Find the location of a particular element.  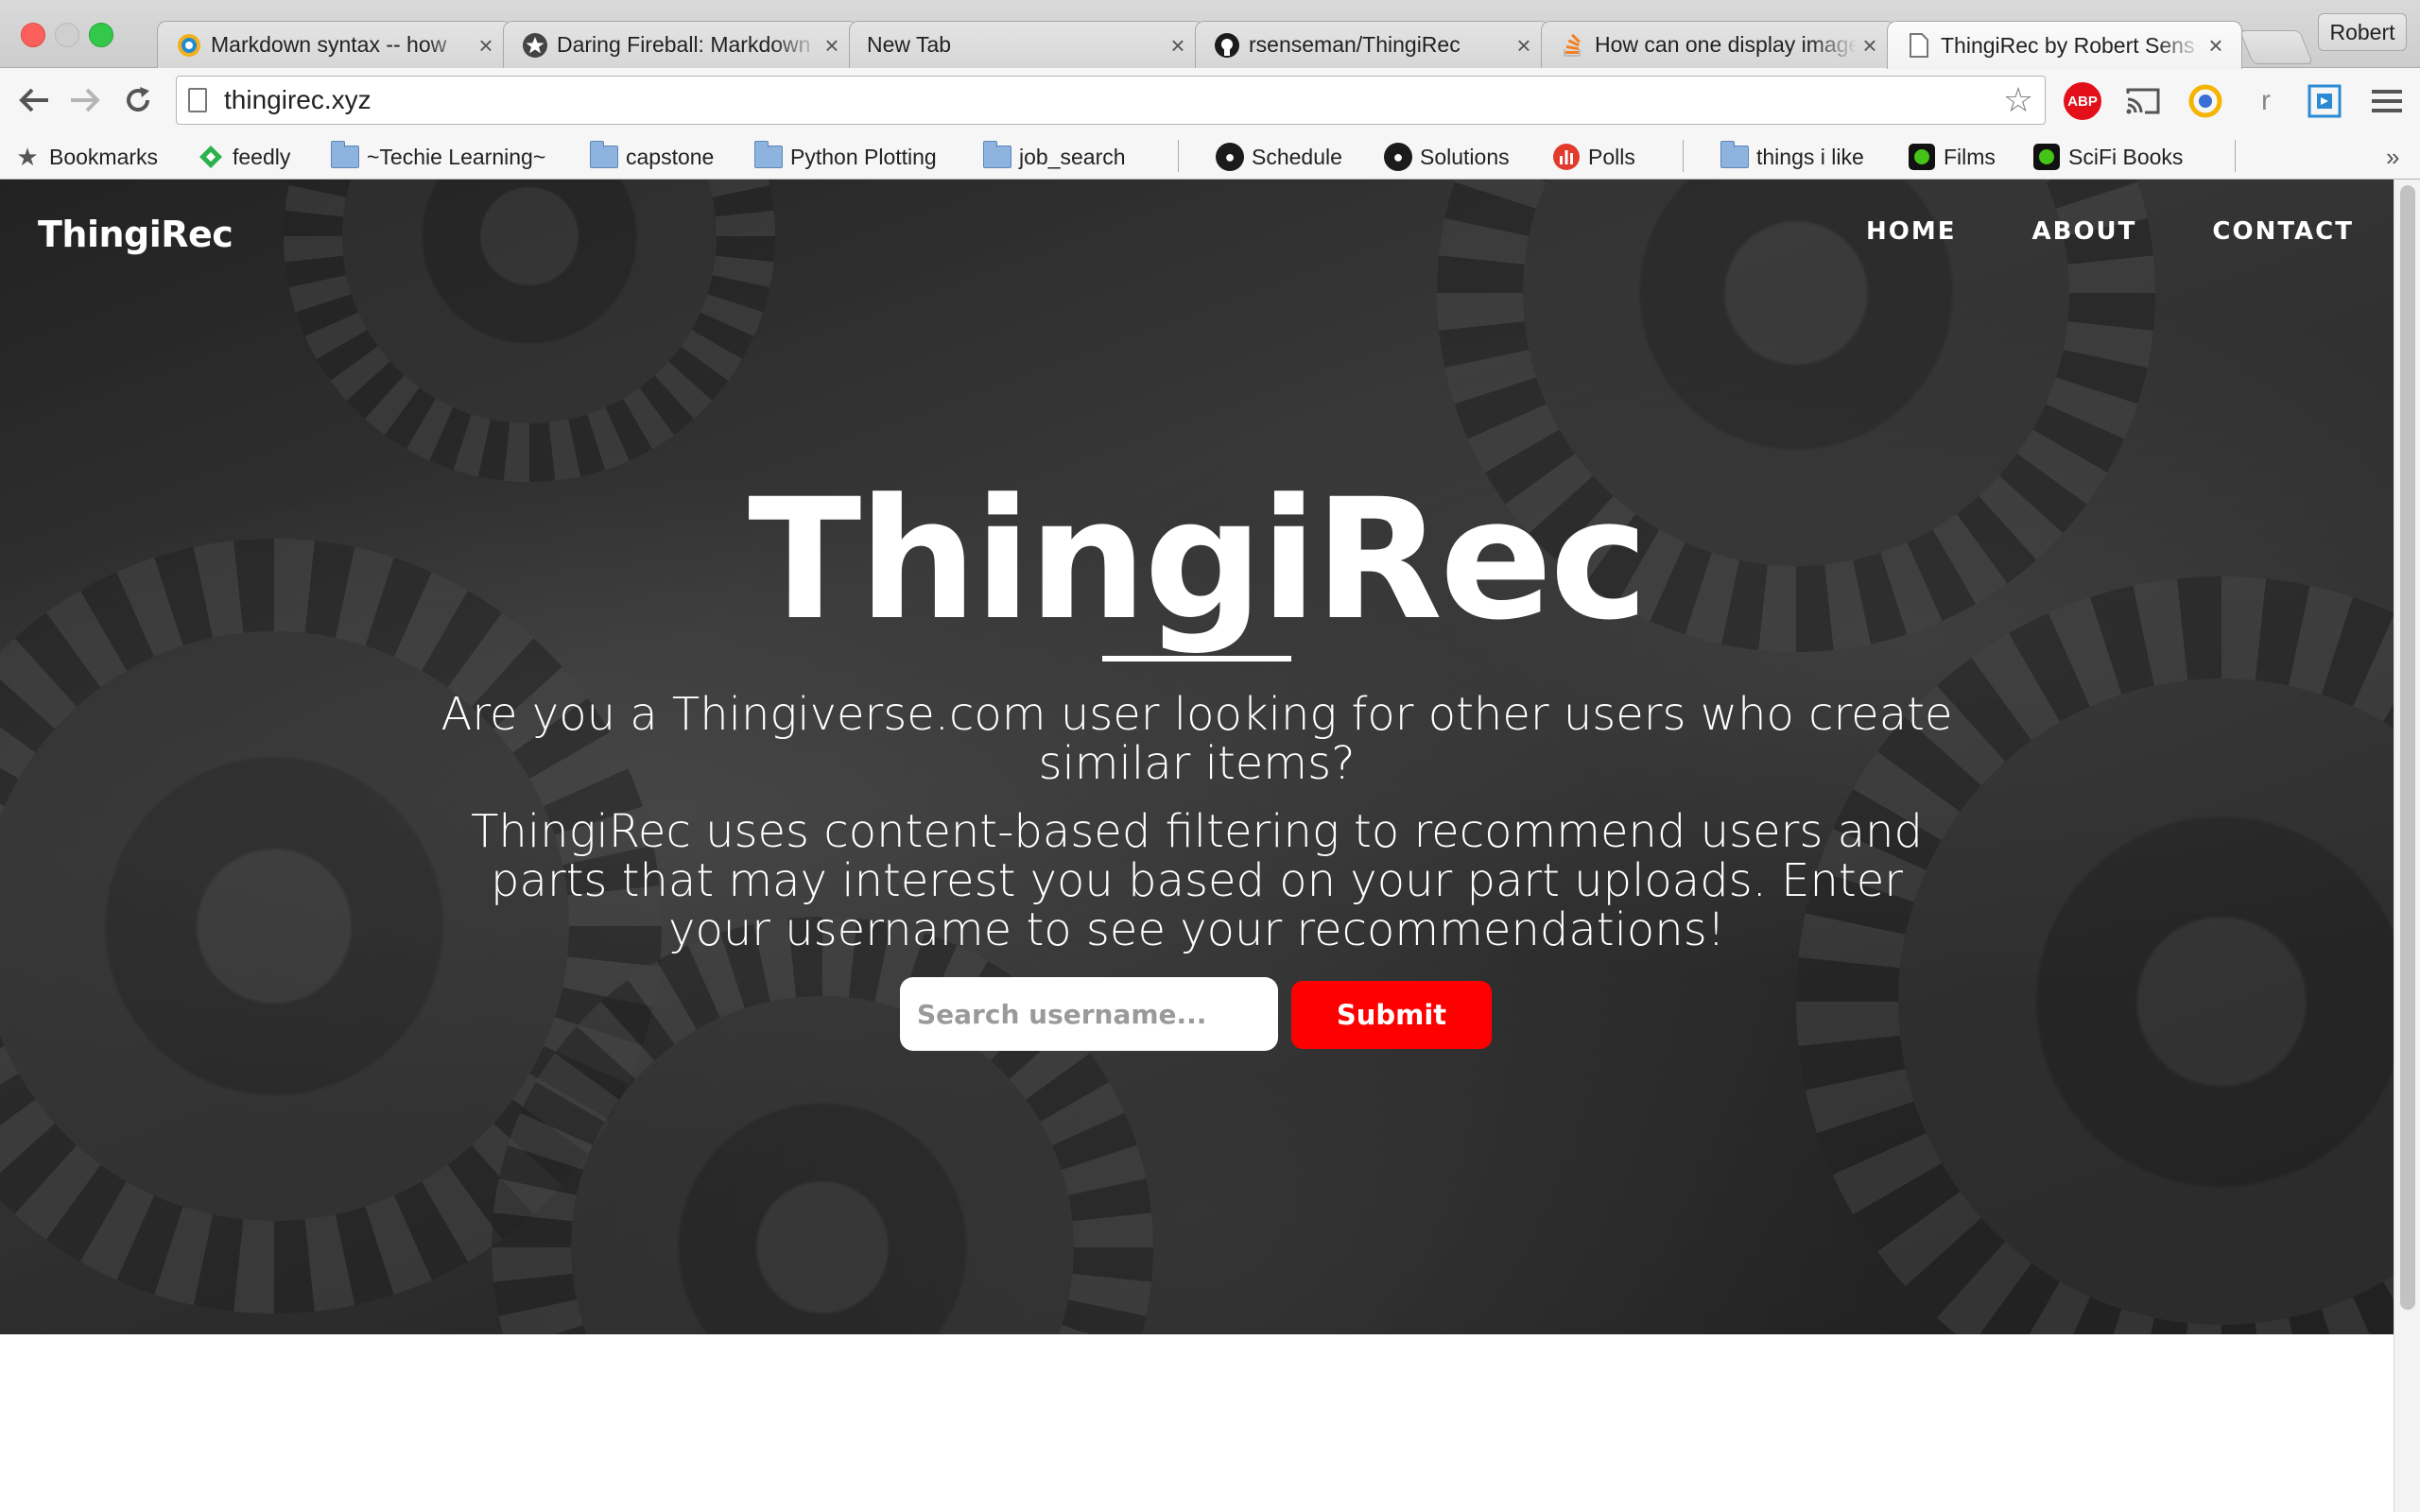

tab-thingirec-active: ThingiRec by Robert Sens × is located at coordinates (2064, 45).